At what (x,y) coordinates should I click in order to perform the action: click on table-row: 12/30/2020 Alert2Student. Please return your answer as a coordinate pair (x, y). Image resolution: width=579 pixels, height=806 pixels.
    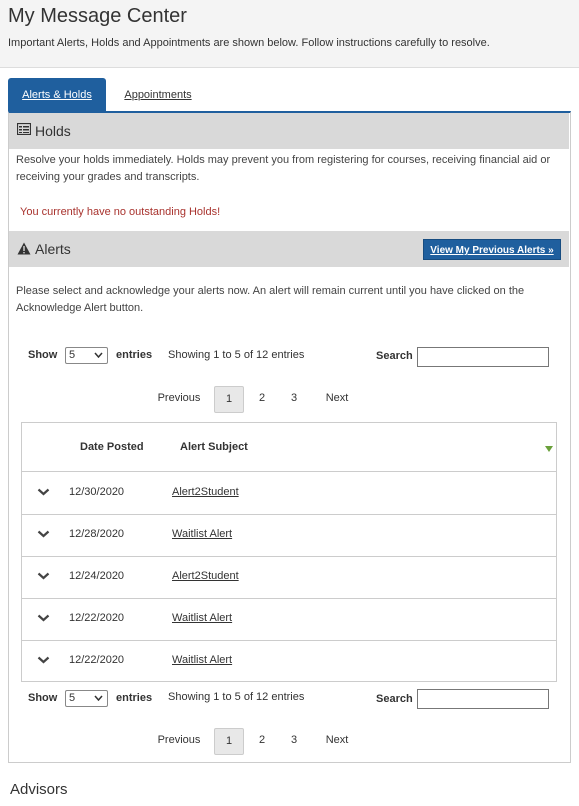
    Looking at the image, I should click on (289, 493).